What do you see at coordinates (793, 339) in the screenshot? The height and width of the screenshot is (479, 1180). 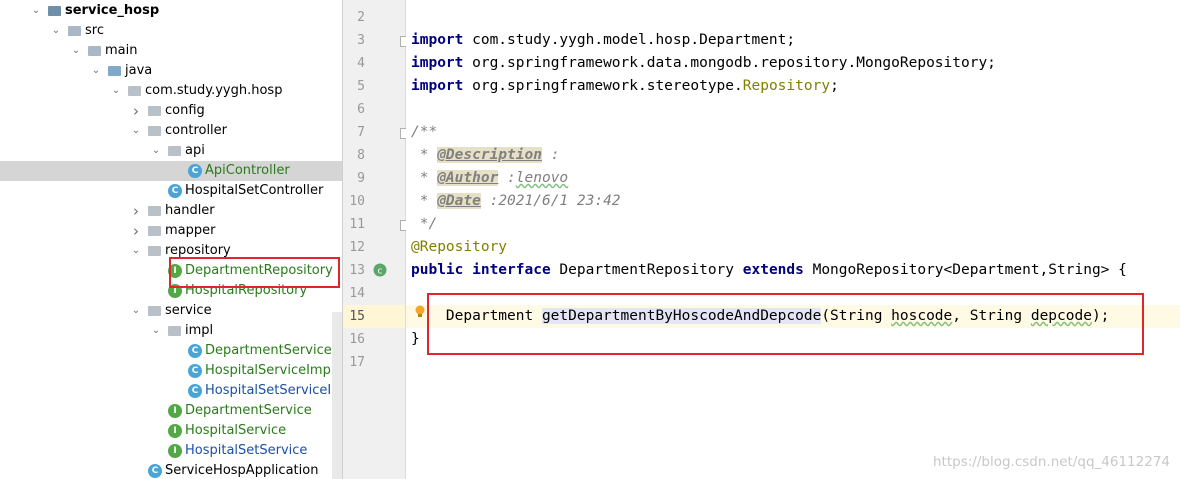 I see `code-line: }` at bounding box center [793, 339].